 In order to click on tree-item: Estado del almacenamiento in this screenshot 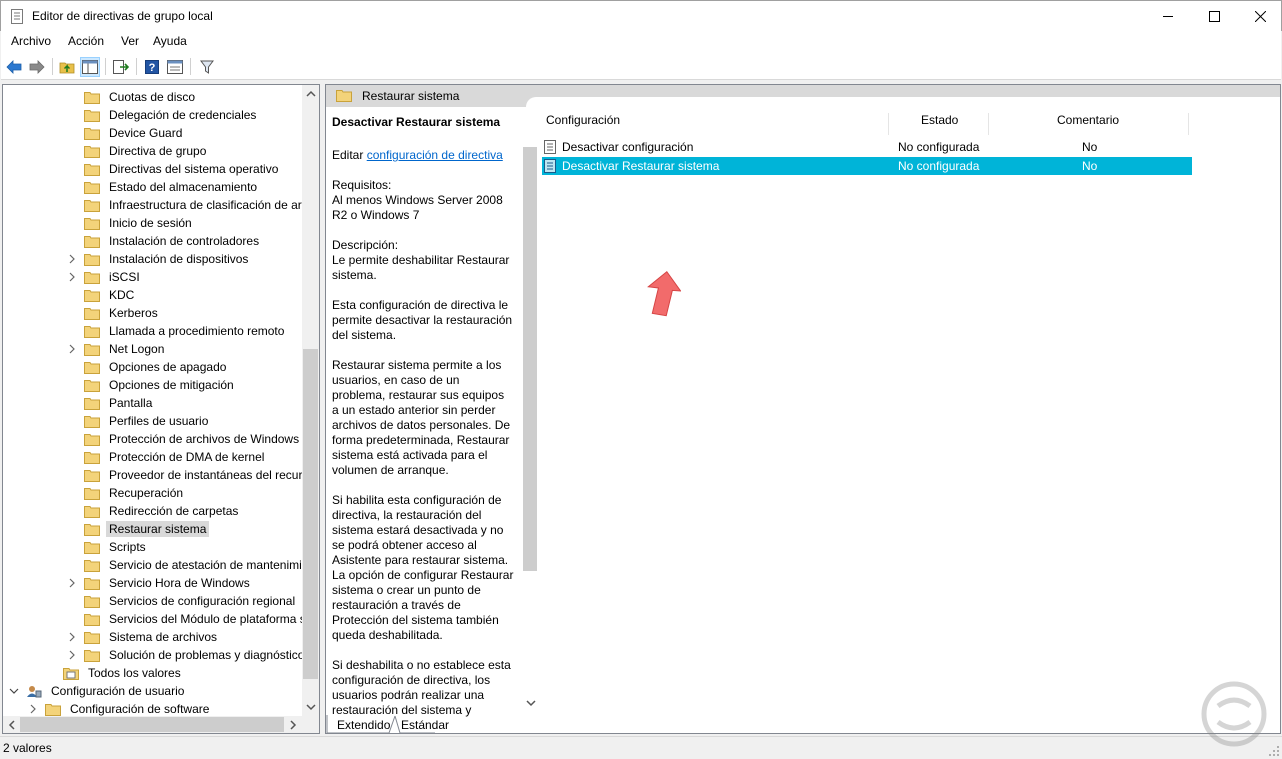, I will do `click(163, 187)`.